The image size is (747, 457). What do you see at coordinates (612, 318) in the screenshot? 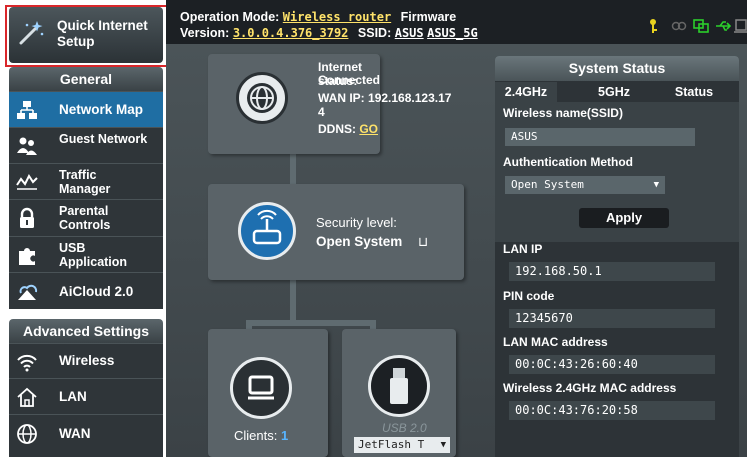
I see `pin-code-value: 12345670` at bounding box center [612, 318].